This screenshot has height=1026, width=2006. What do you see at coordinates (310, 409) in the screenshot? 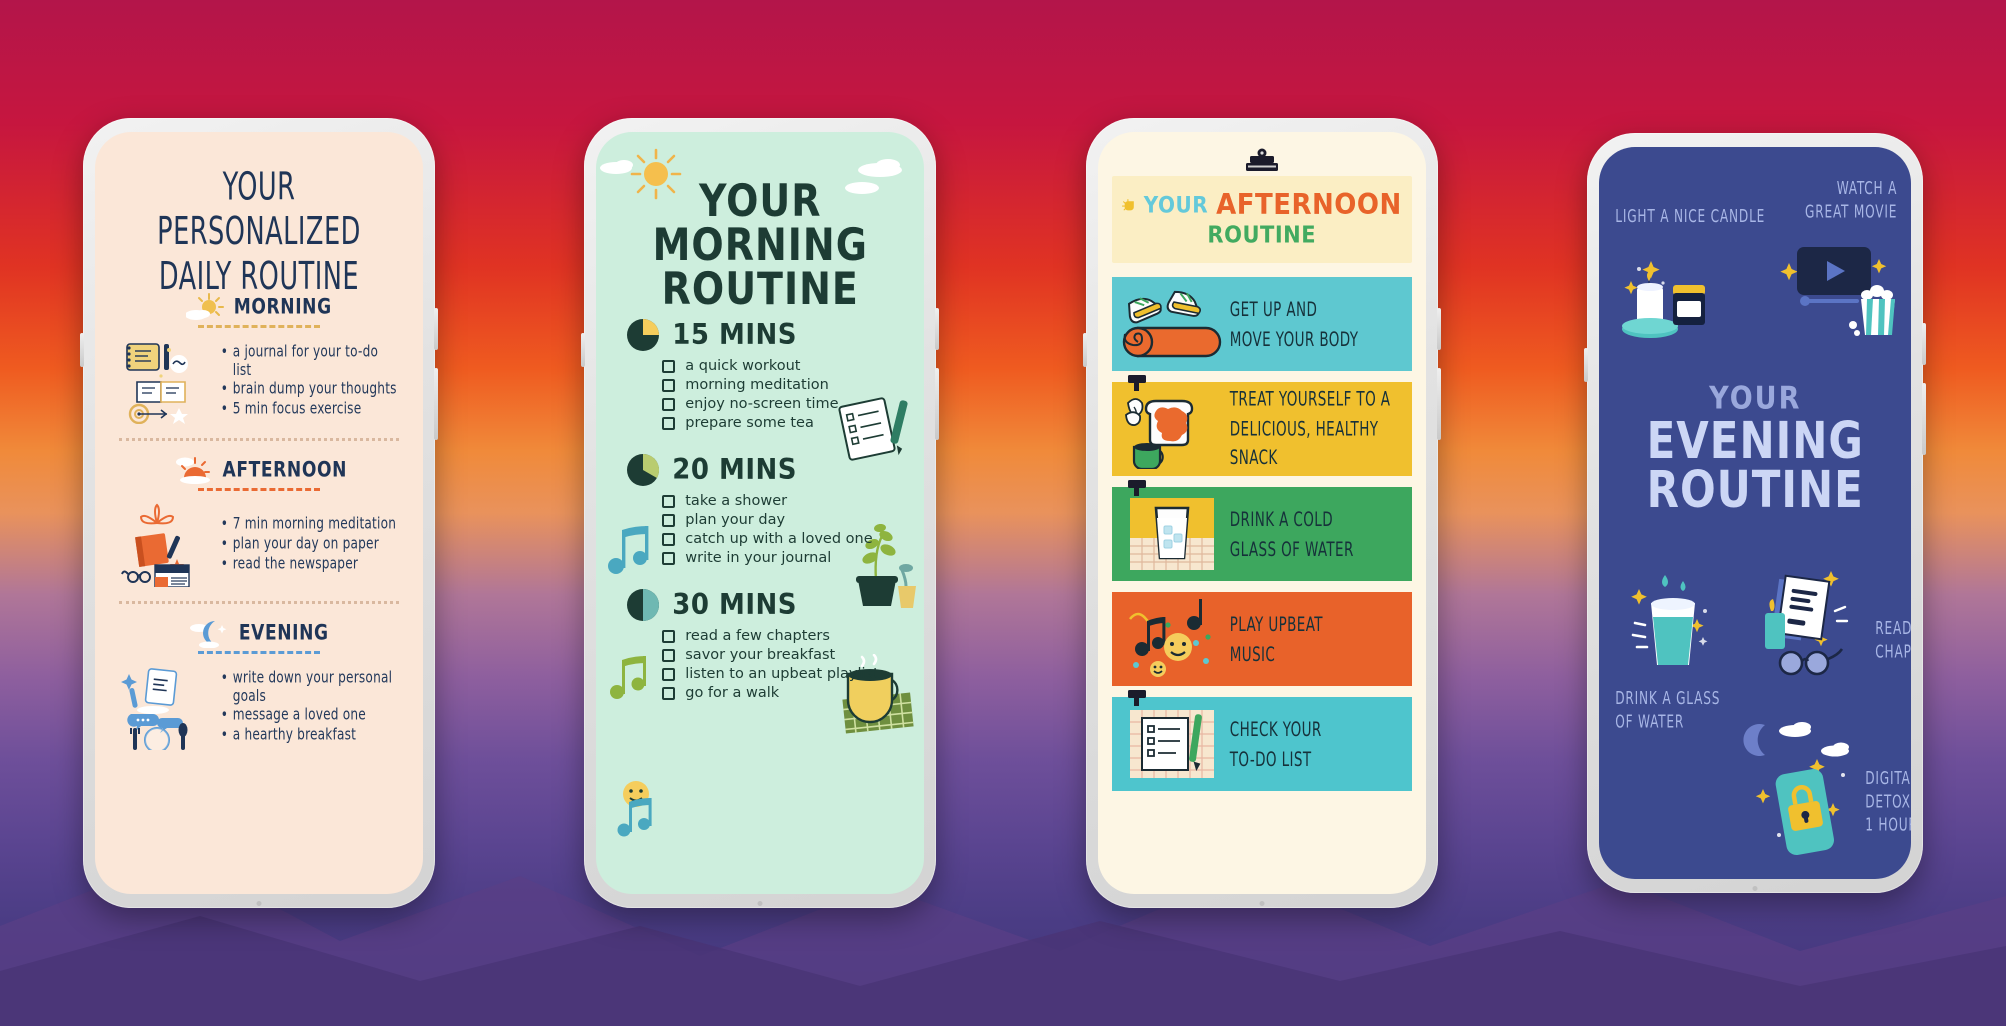
I see `list-item: 5 min focus exercise` at bounding box center [310, 409].